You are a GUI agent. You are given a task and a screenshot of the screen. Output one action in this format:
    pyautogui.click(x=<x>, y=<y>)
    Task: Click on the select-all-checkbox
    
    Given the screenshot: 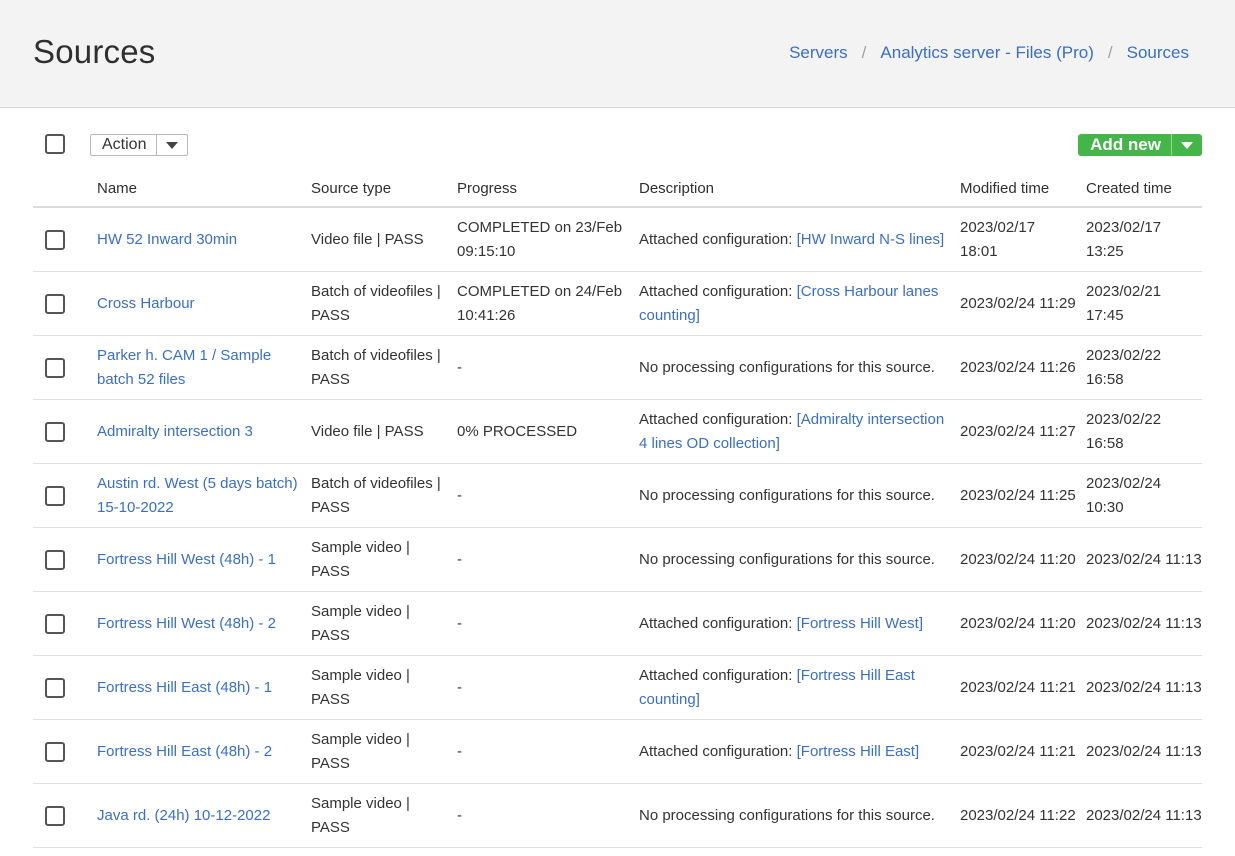 What is the action you would take?
    pyautogui.click(x=55, y=144)
    